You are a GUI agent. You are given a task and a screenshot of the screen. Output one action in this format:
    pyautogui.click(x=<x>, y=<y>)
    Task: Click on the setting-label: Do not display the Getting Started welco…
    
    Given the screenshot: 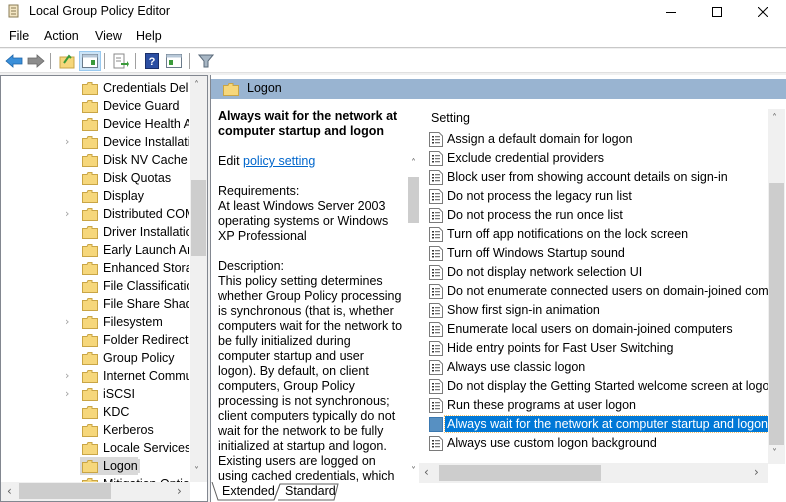 What is the action you would take?
    pyautogui.click(x=612, y=386)
    